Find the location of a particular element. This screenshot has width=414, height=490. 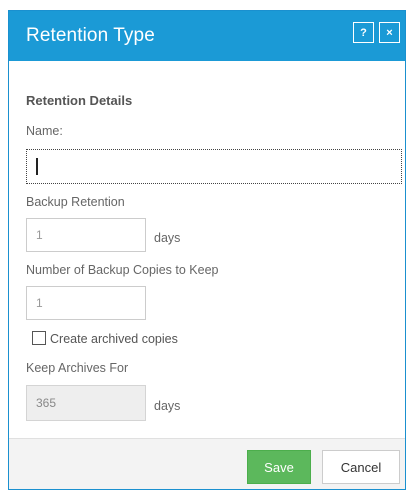

backup-retention-input is located at coordinates (86, 235).